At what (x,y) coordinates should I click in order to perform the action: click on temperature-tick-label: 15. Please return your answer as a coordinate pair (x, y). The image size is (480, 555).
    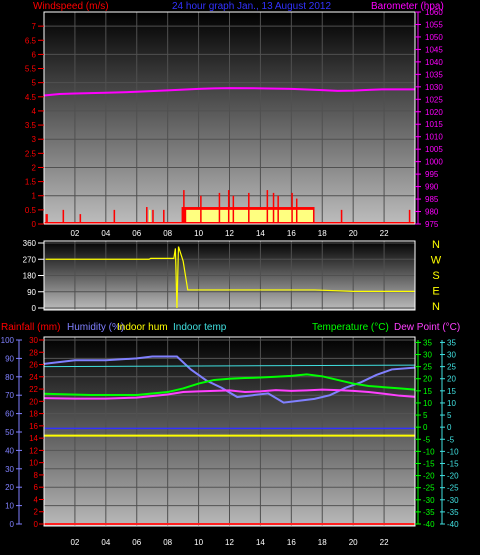
    Looking at the image, I should click on (427, 391).